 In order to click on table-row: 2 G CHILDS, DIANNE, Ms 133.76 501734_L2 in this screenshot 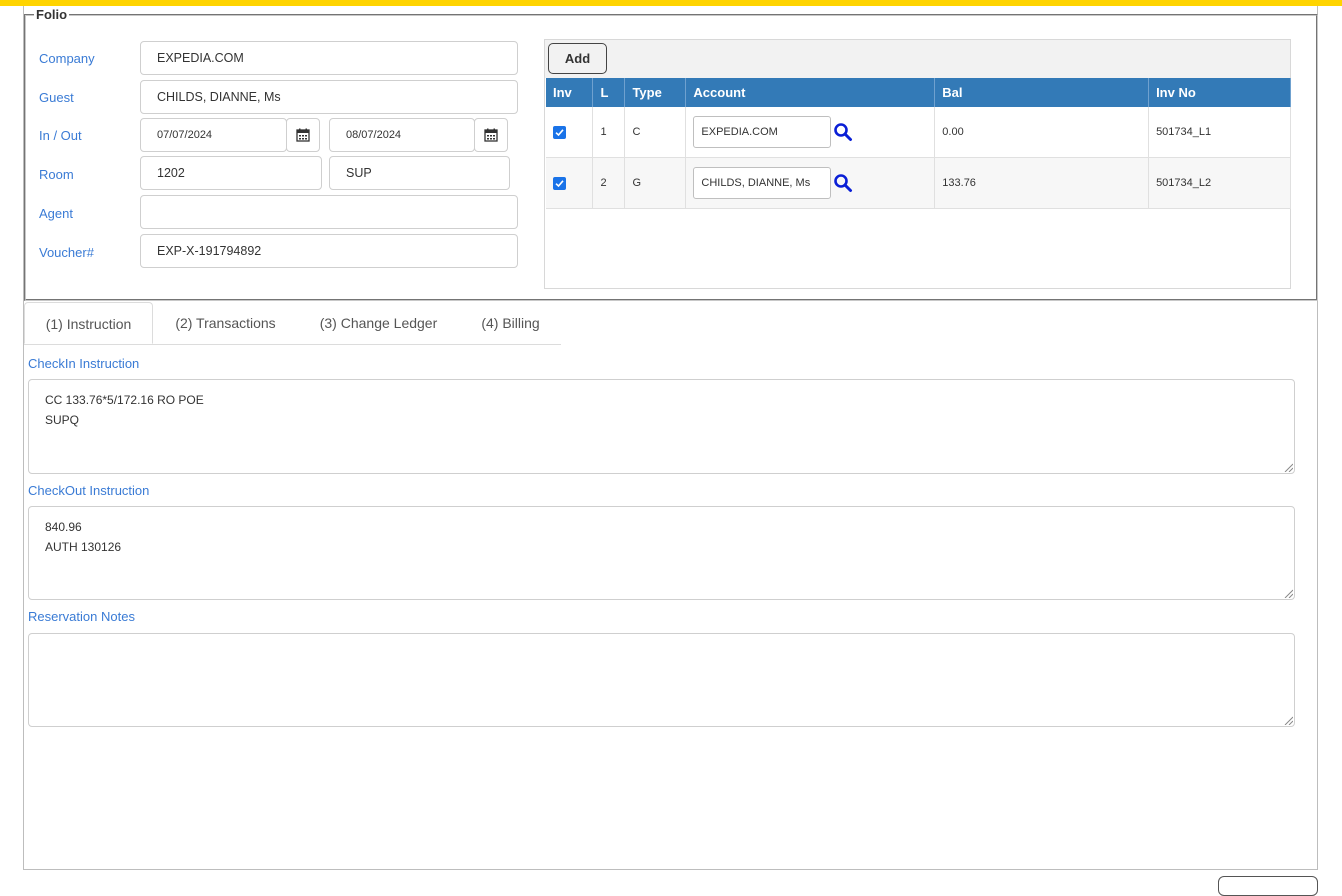, I will do `click(918, 183)`.